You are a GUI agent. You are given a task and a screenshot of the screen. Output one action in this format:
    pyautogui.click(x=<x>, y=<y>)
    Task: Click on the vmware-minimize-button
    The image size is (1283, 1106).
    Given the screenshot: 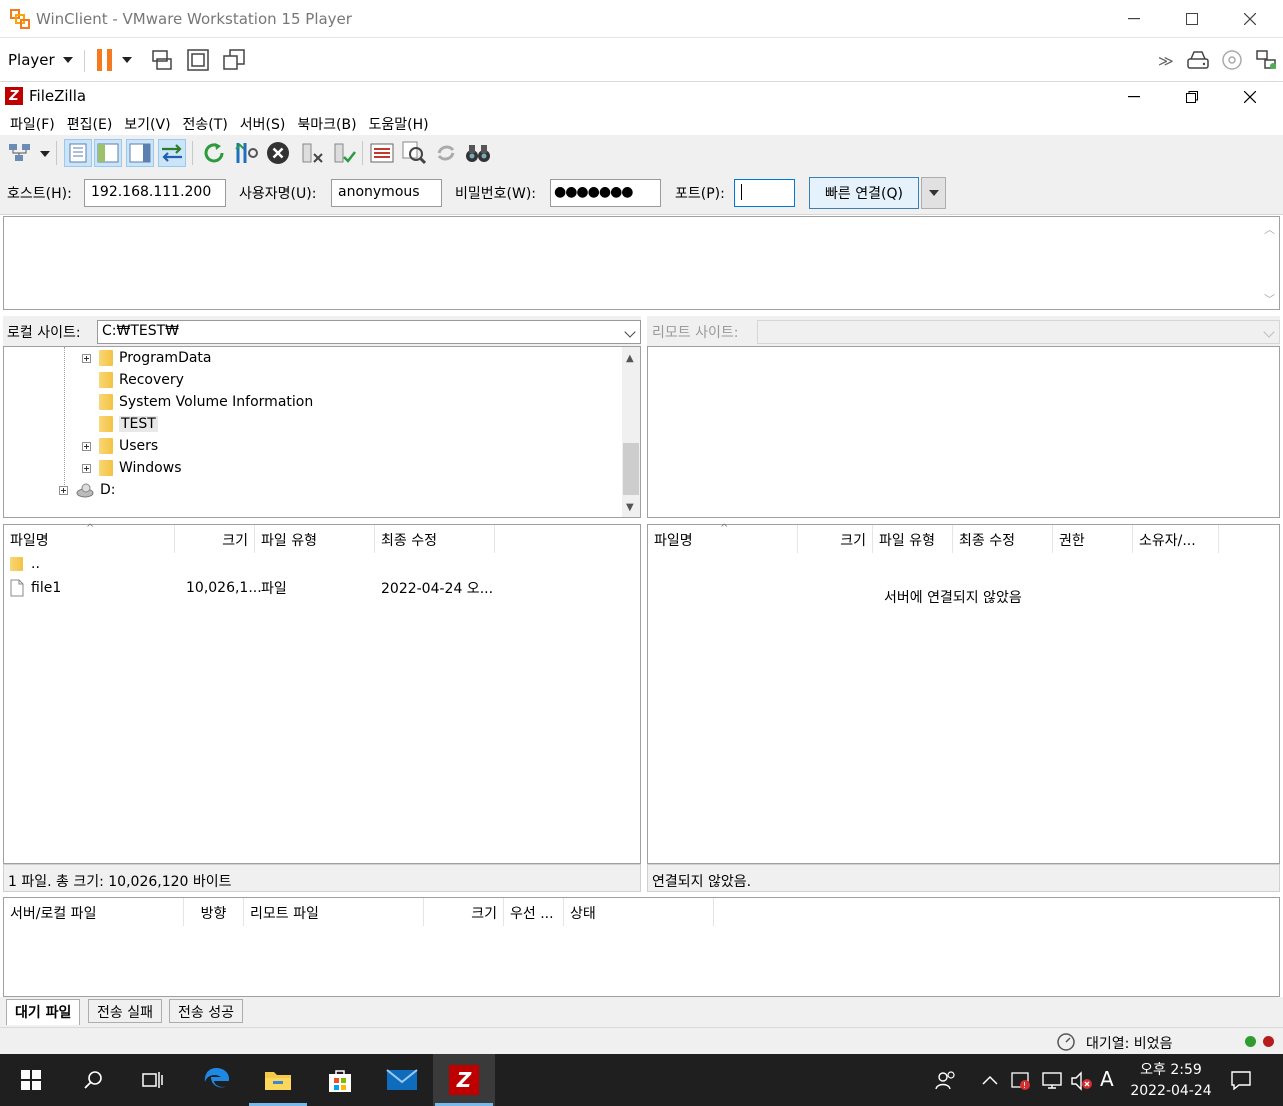 What is the action you would take?
    pyautogui.click(x=1134, y=19)
    